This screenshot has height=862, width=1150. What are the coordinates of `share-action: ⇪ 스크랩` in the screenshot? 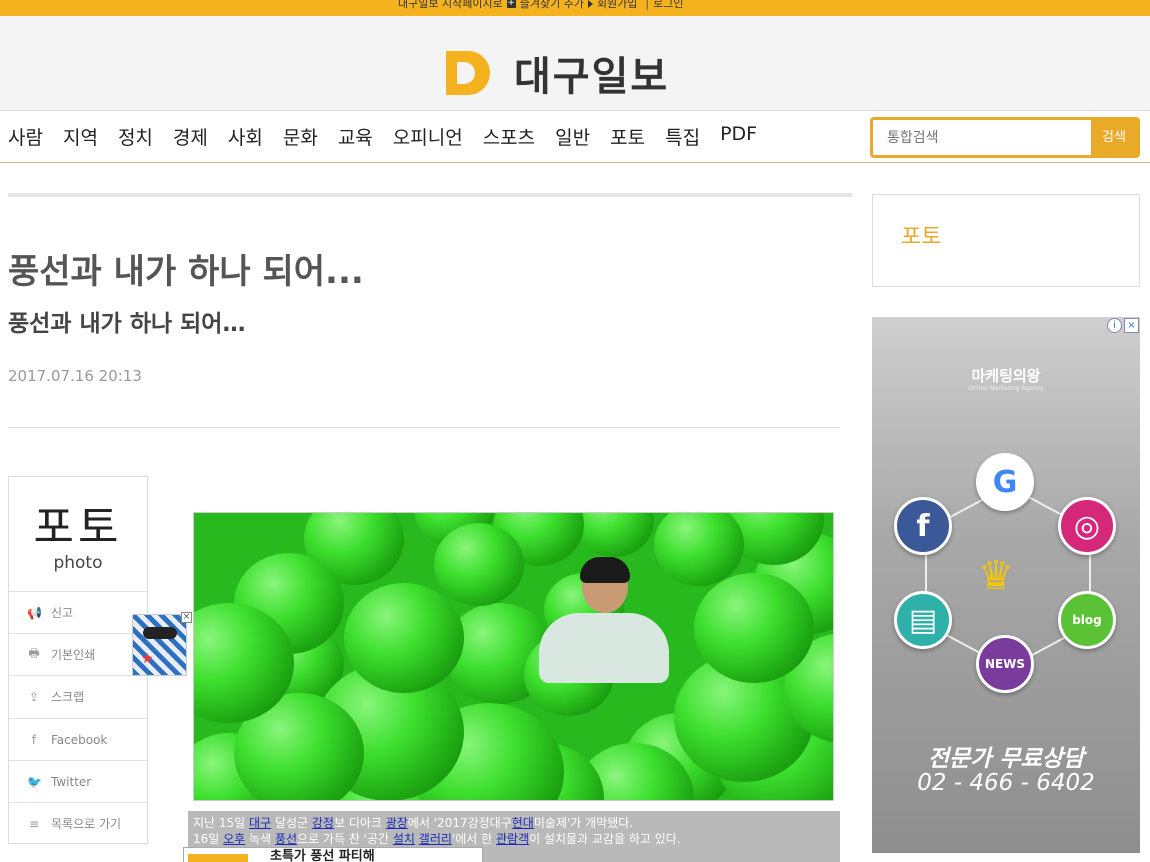 It's located at (78, 696).